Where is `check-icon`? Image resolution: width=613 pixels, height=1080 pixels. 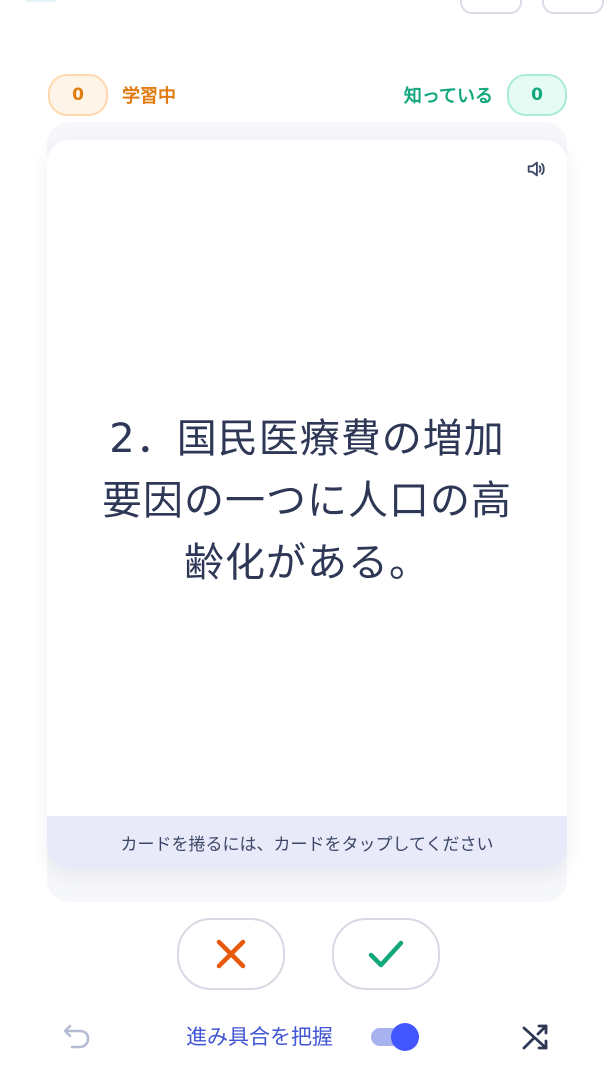 check-icon is located at coordinates (386, 954).